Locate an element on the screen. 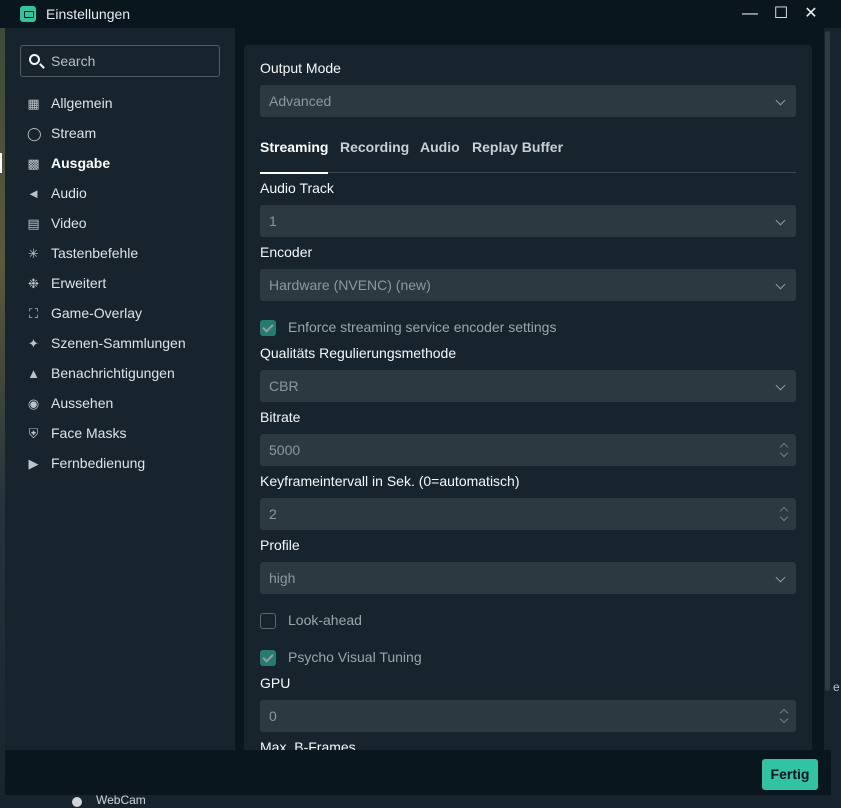 This screenshot has width=841, height=808. maximize-button: ☐ is located at coordinates (781, 14).